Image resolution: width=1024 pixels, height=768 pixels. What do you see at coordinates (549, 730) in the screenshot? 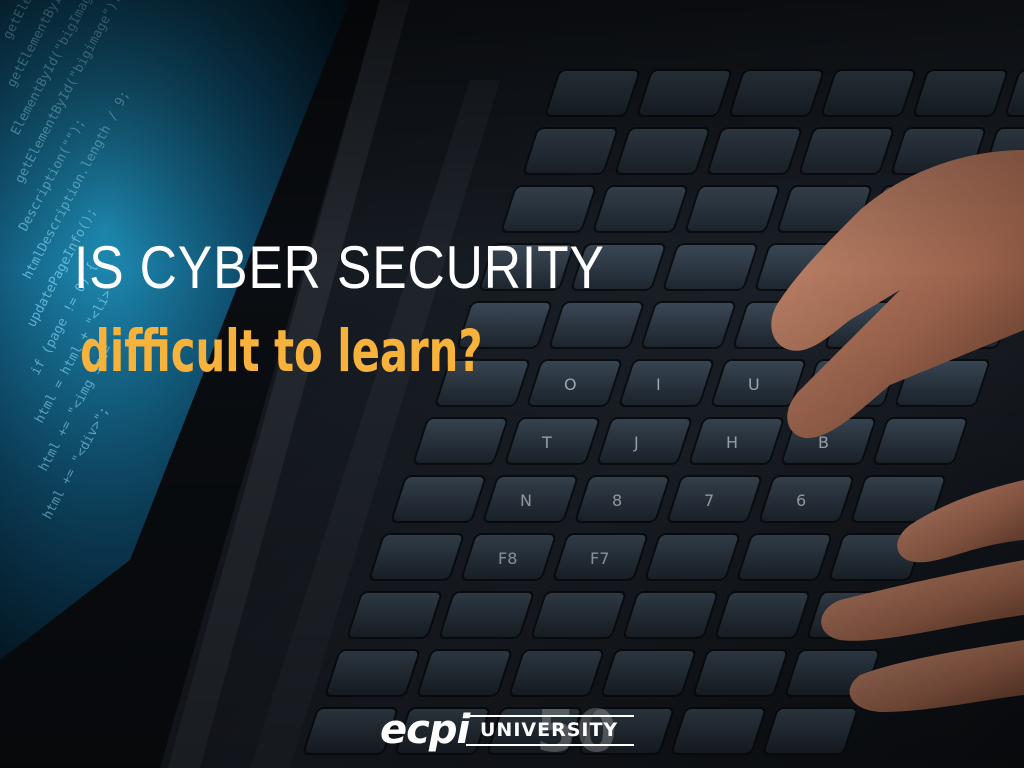
I see `logo-word: UNIVERSITY` at bounding box center [549, 730].